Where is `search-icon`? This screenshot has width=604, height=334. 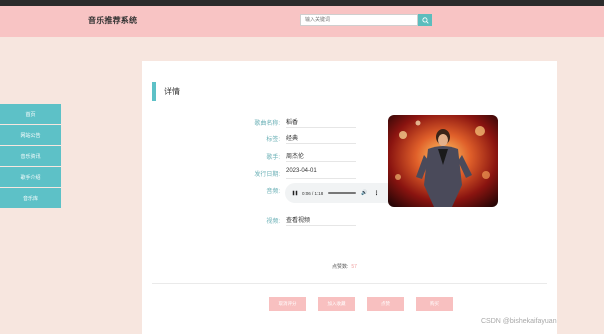
search-icon is located at coordinates (425, 20).